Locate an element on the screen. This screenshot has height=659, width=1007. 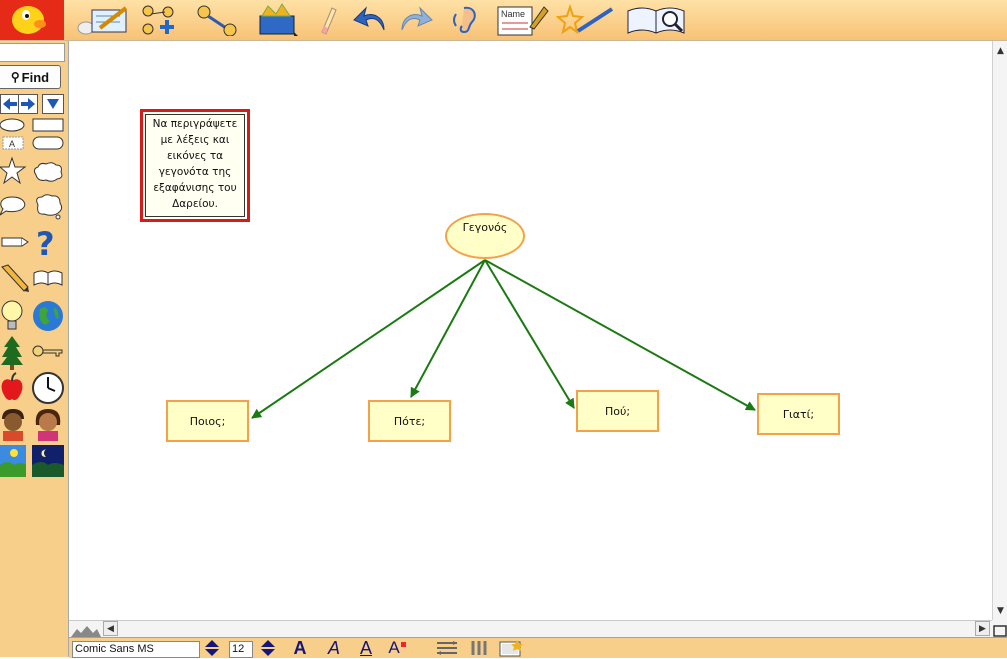
box-where: Πού; is located at coordinates (617, 411).